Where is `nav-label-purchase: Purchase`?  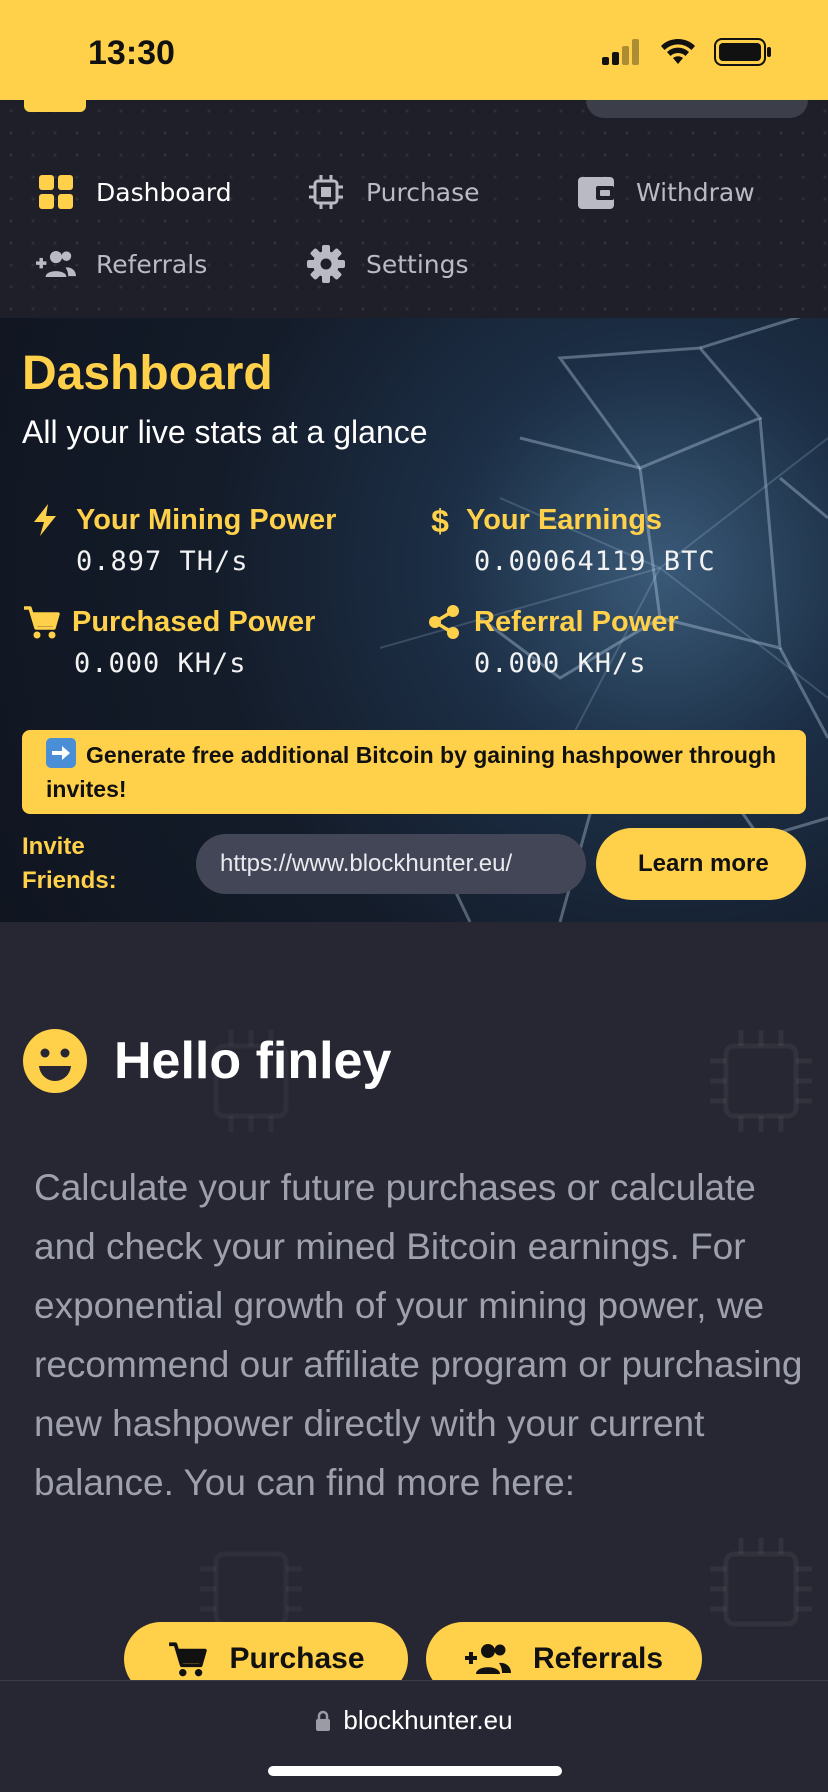
nav-label-purchase: Purchase is located at coordinates (423, 192).